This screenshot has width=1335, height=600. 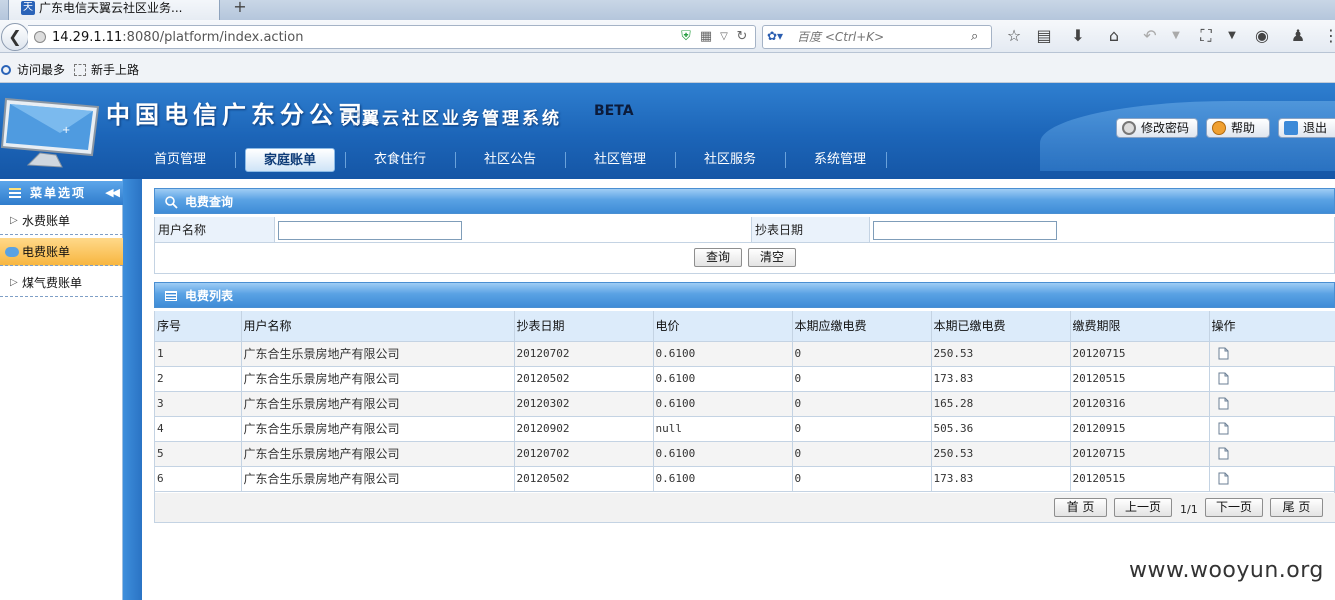 What do you see at coordinates (1143, 507) in the screenshot?
I see `prev-page-button: 上一页` at bounding box center [1143, 507].